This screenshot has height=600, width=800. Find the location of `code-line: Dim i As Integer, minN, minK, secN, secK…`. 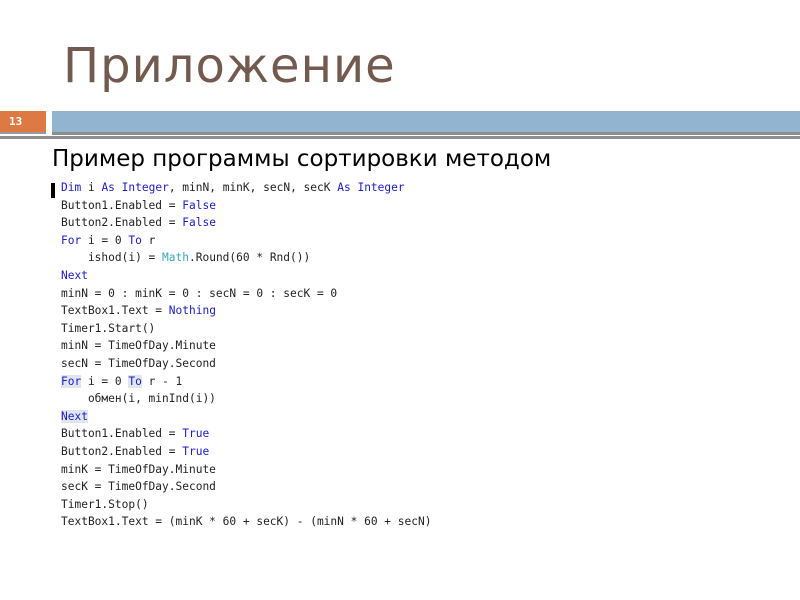

code-line: Dim i As Integer, minN, minK, secN, secK… is located at coordinates (246, 188).